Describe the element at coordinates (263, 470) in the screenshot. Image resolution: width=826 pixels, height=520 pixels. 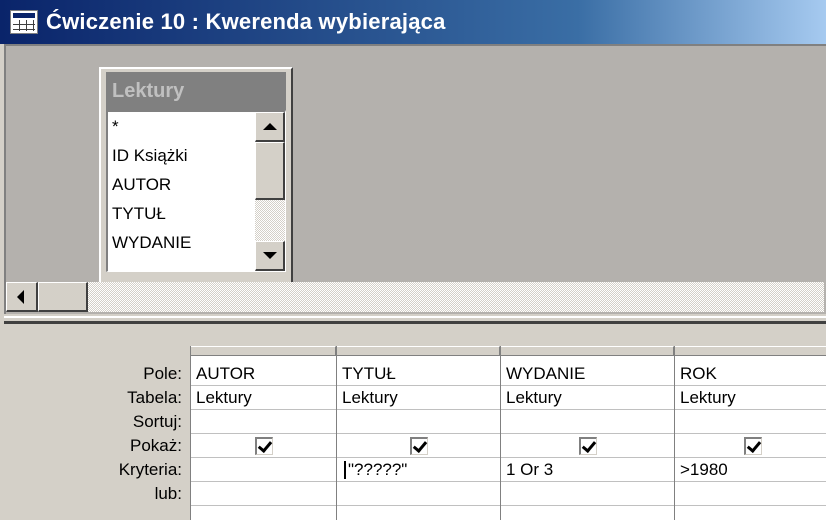
I see `criteria-cell` at that location.